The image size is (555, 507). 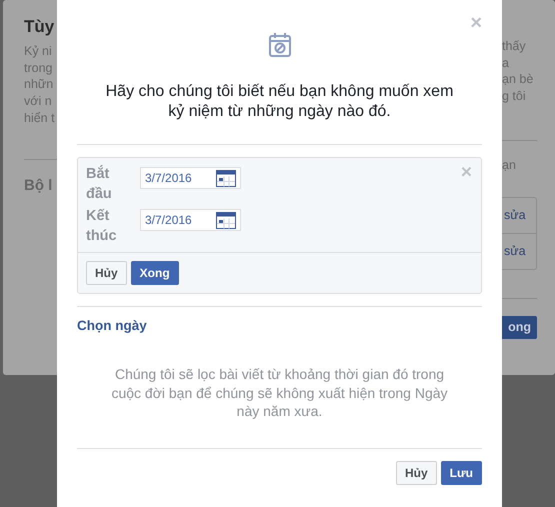 What do you see at coordinates (39, 185) in the screenshot?
I see `filter-heading: Bộ l` at bounding box center [39, 185].